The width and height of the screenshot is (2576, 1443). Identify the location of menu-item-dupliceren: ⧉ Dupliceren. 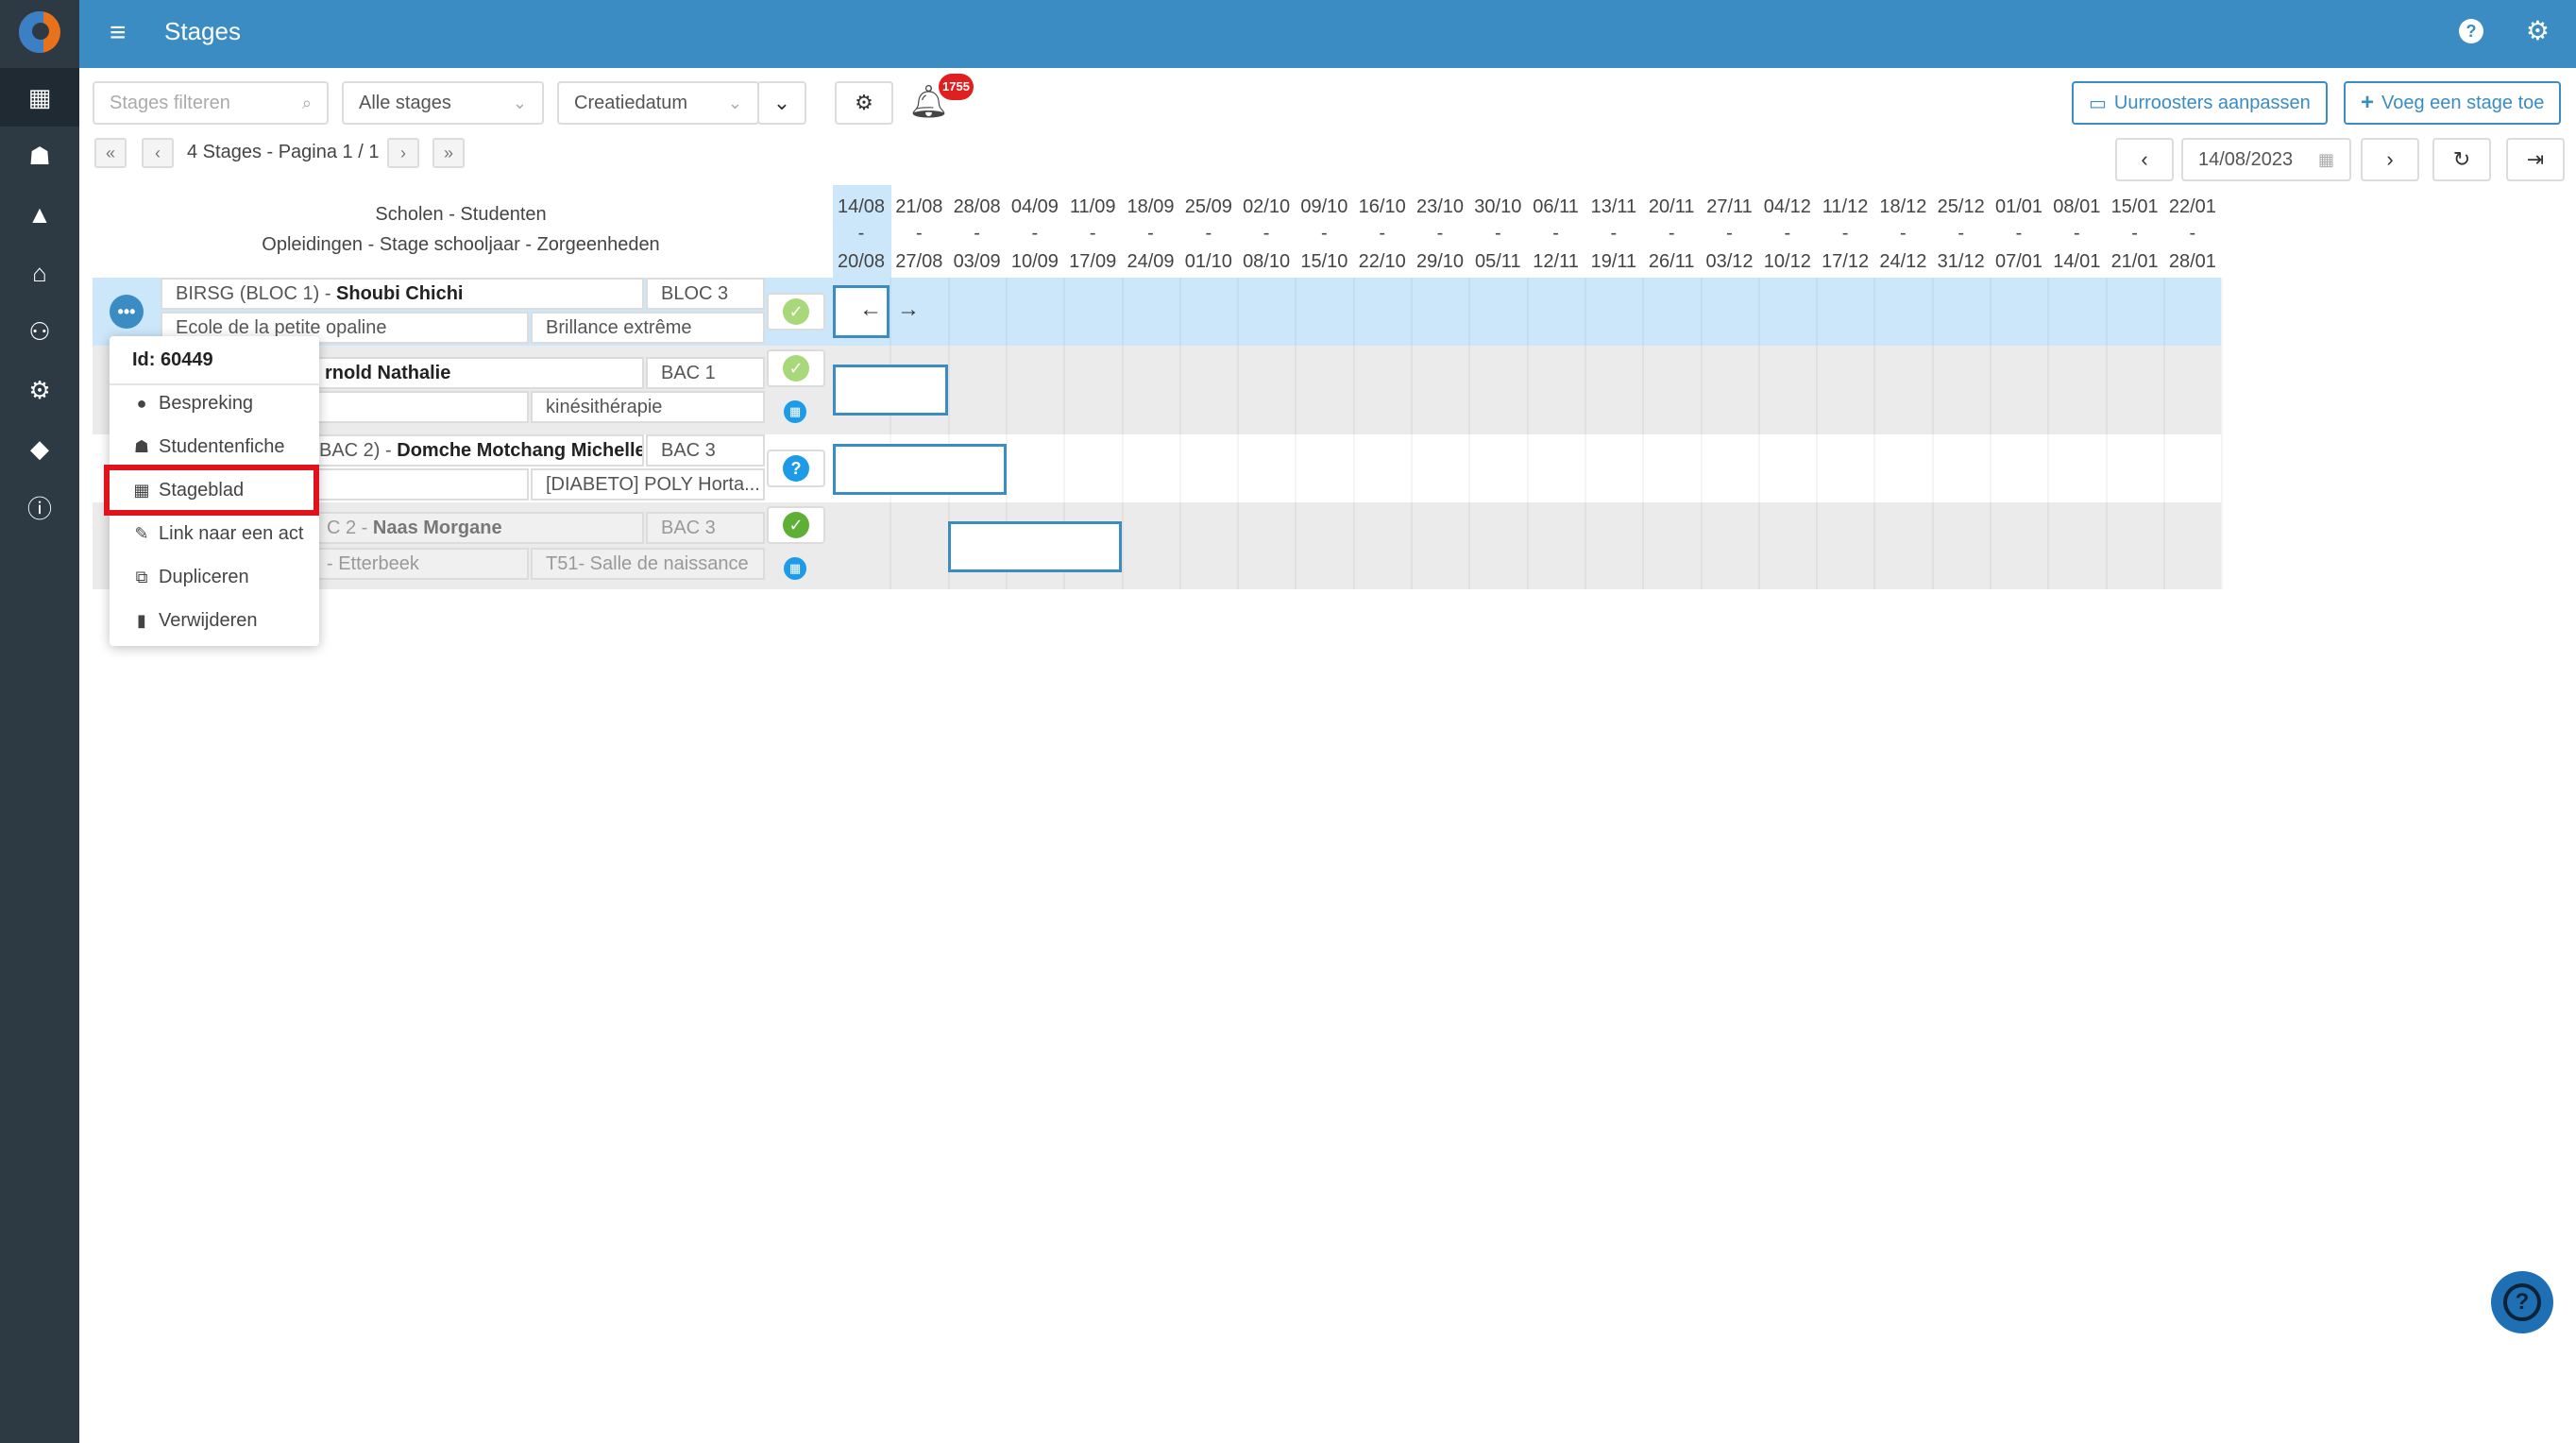
(190, 577).